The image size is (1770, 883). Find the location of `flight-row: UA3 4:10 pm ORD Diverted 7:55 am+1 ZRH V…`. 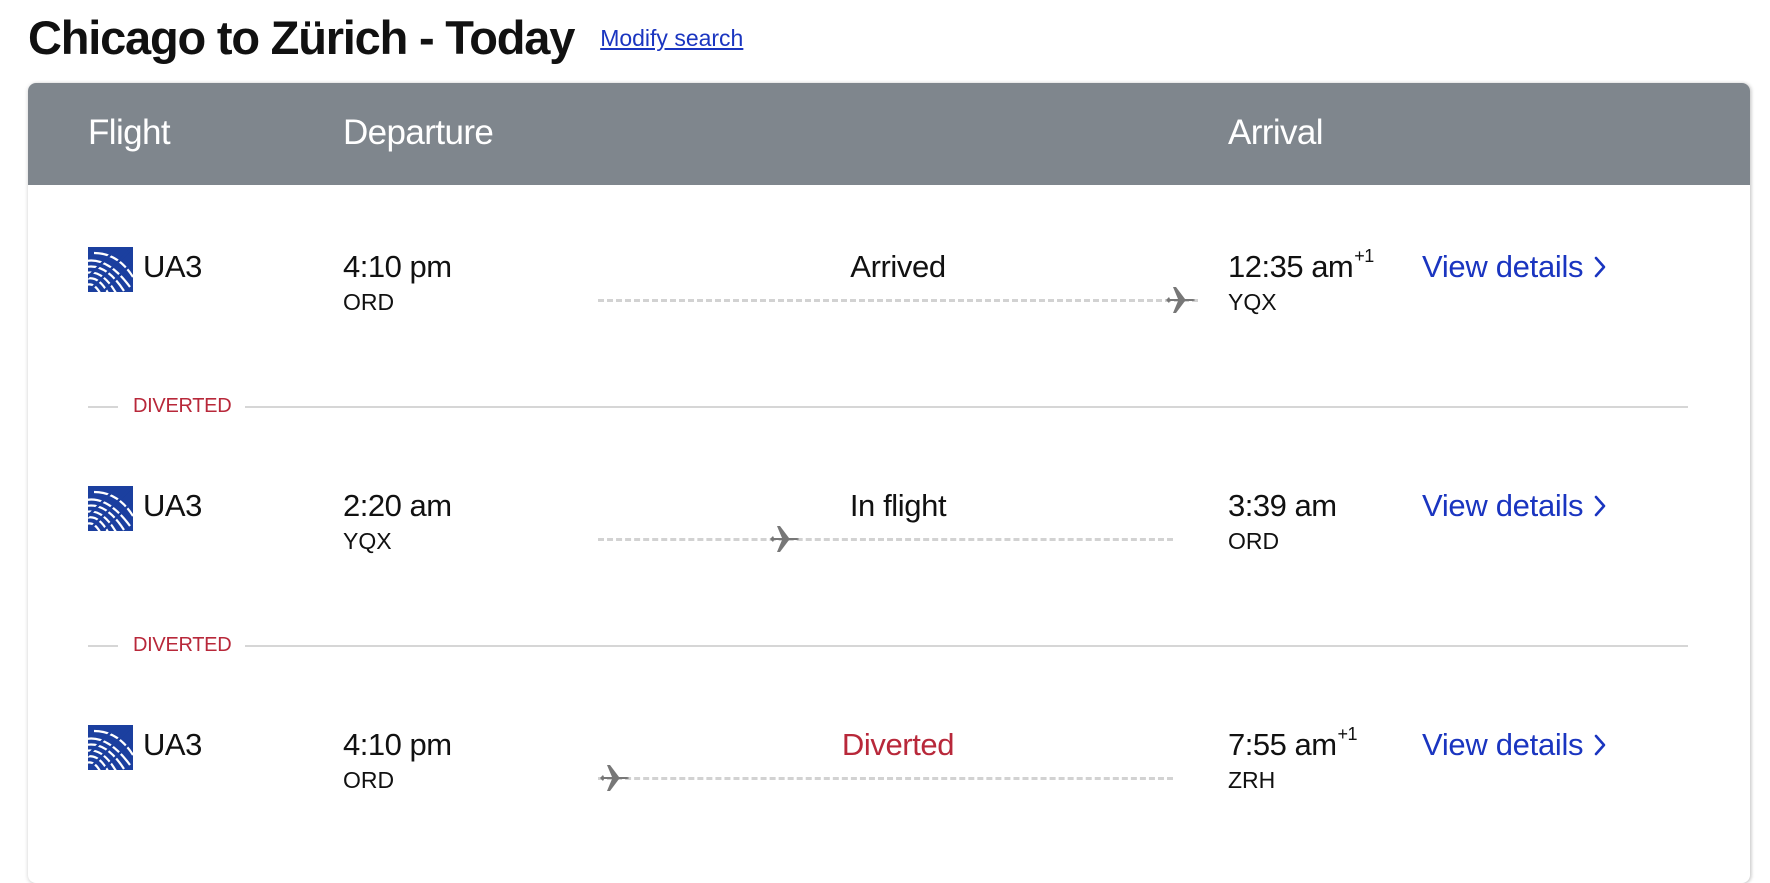

flight-row: UA3 4:10 pm ORD Diverted 7:55 am+1 ZRH V… is located at coordinates (889, 777).